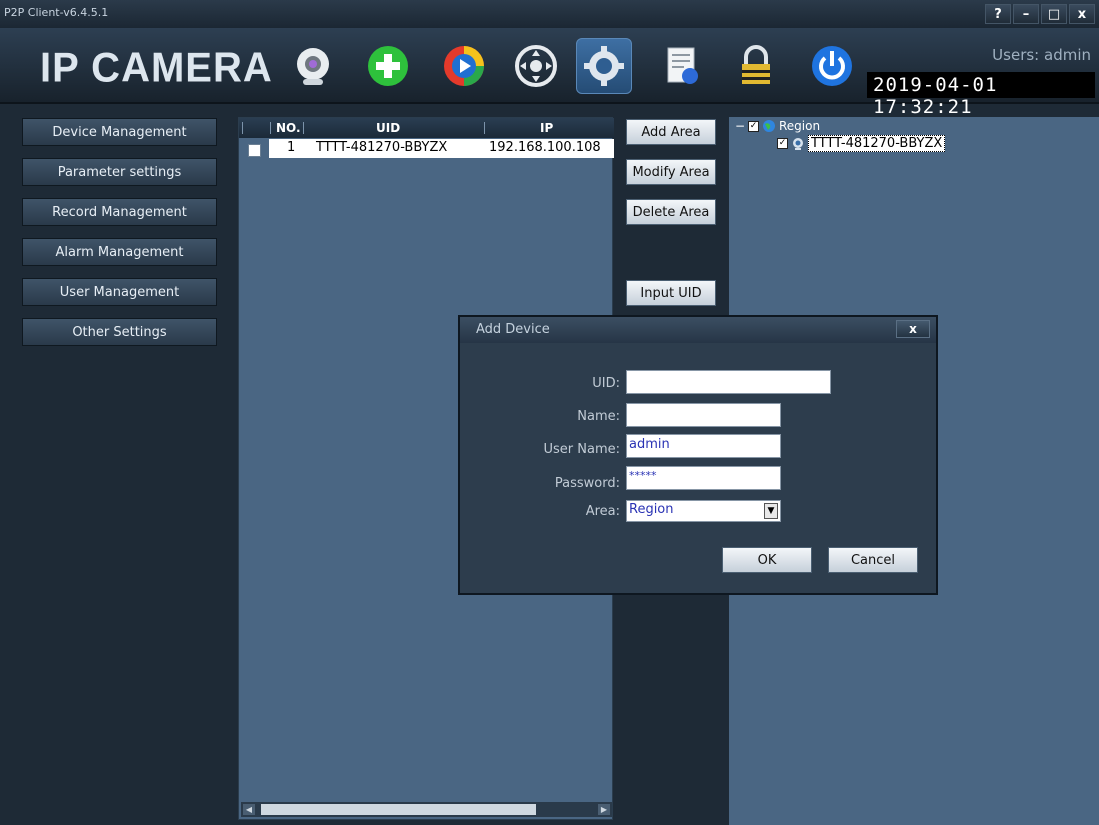  I want to click on region-checkbox: ✓, so click(753, 126).